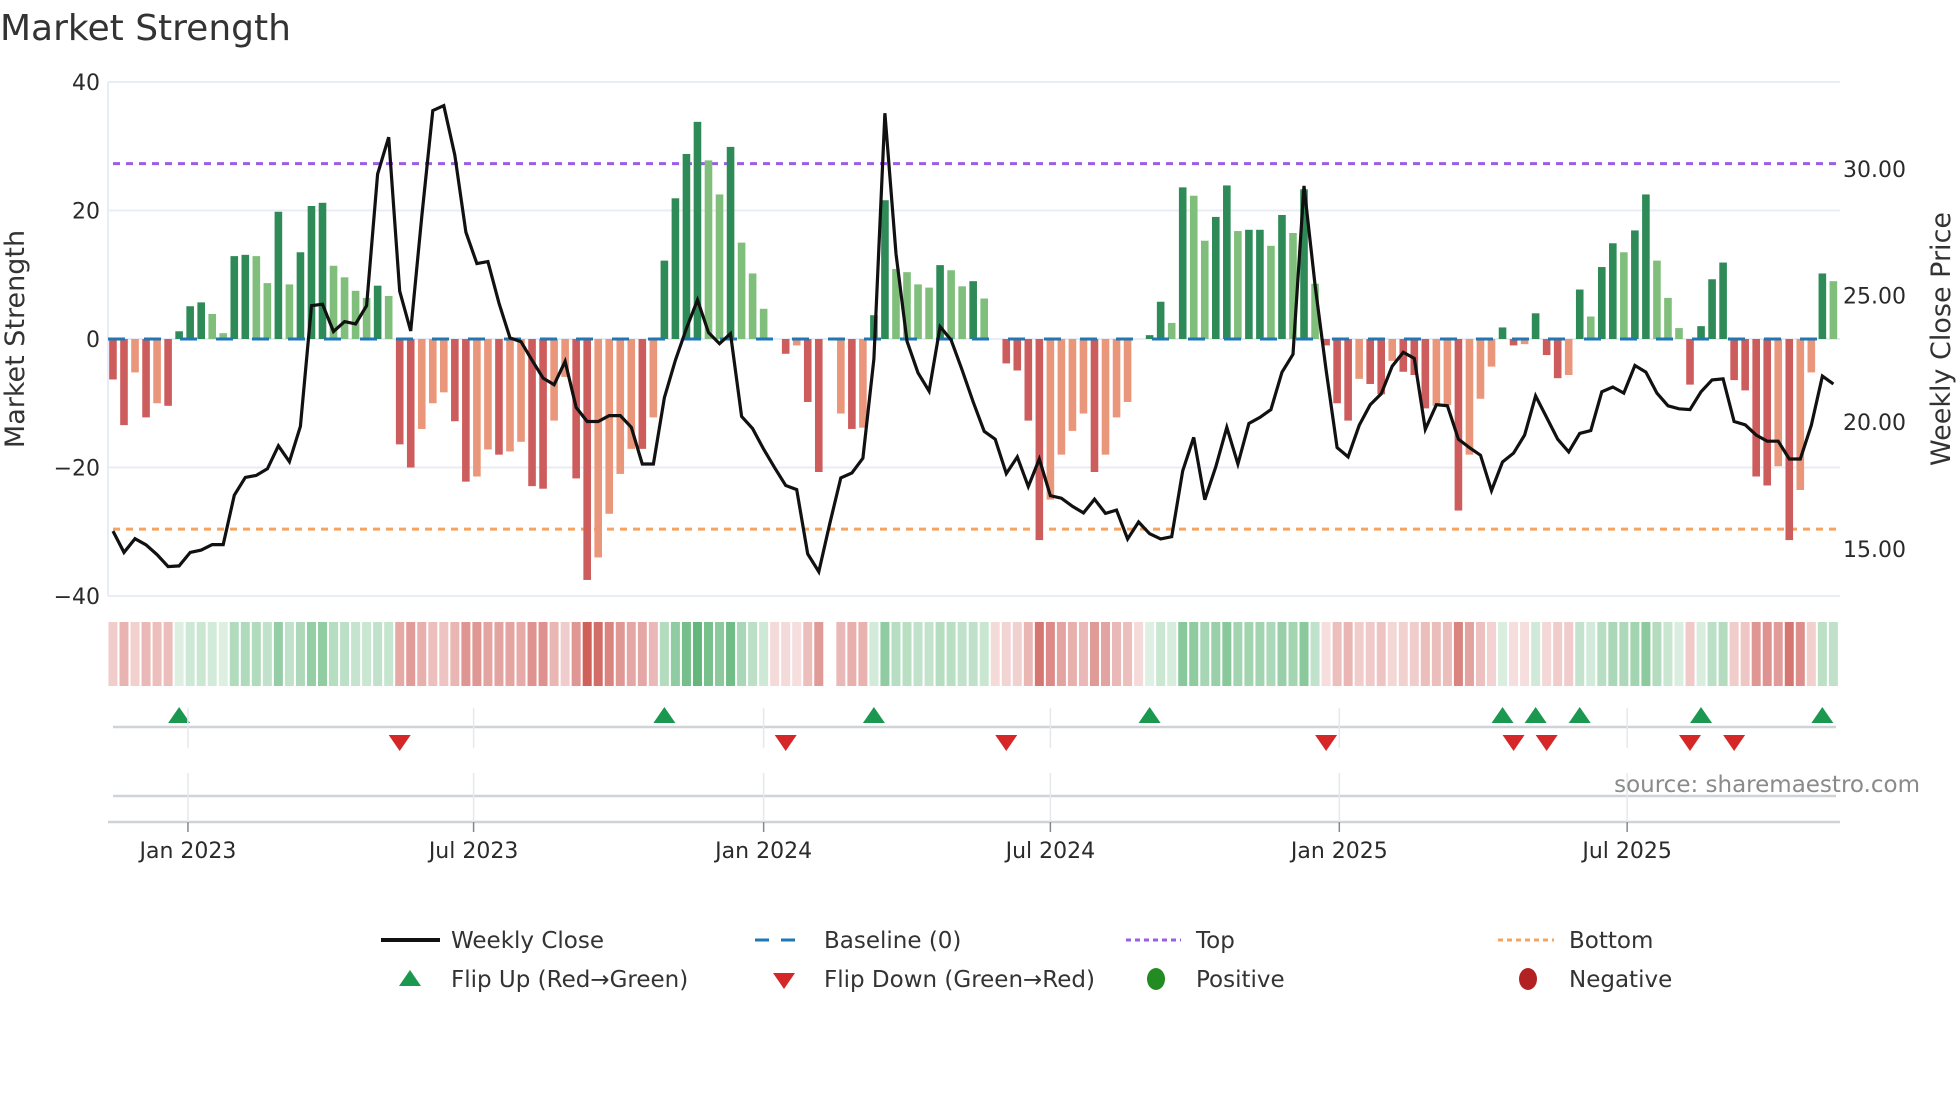  Describe the element at coordinates (1874, 297) in the screenshot. I see `y-right-tick-label: 25.00` at that location.